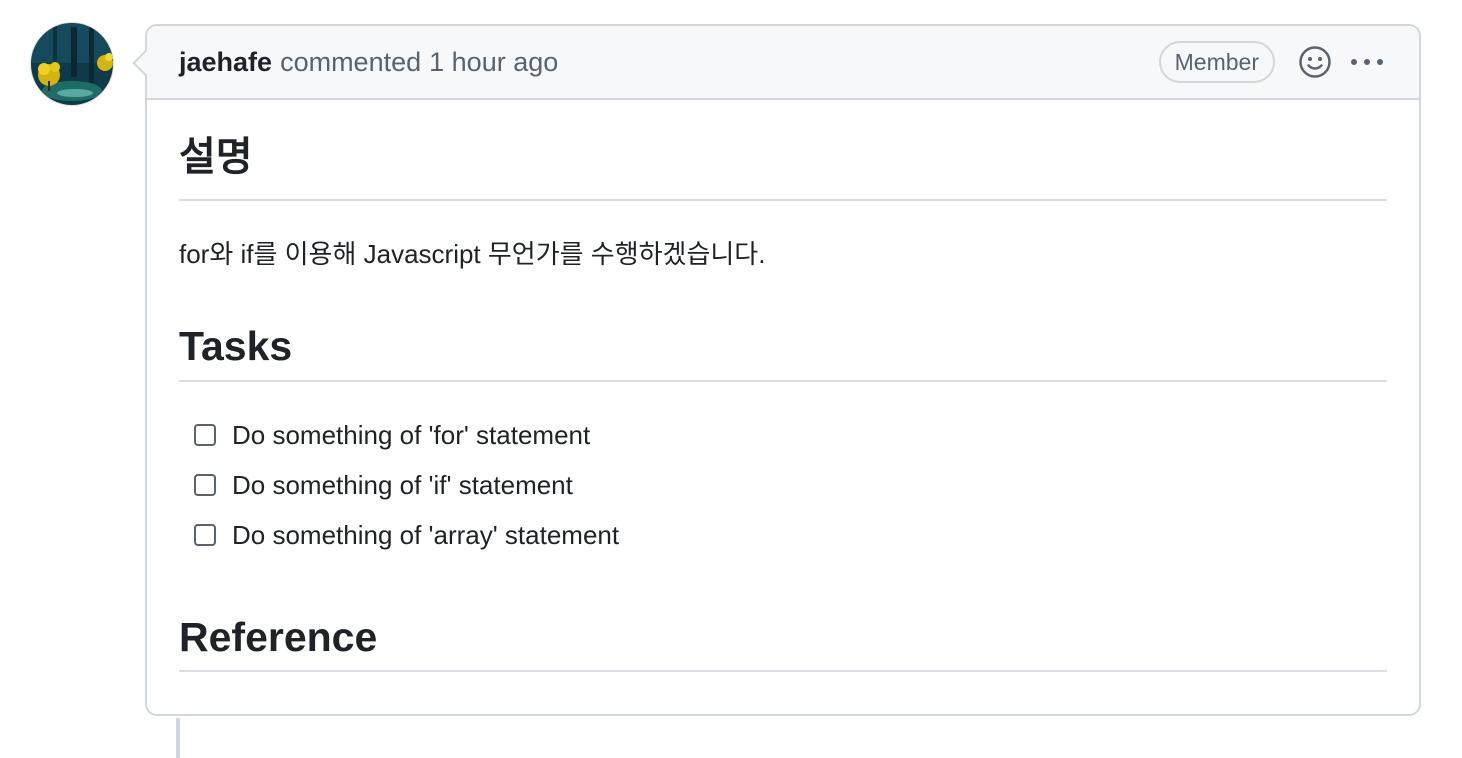 The image size is (1462, 758). I want to click on more-options-button, so click(1367, 62).